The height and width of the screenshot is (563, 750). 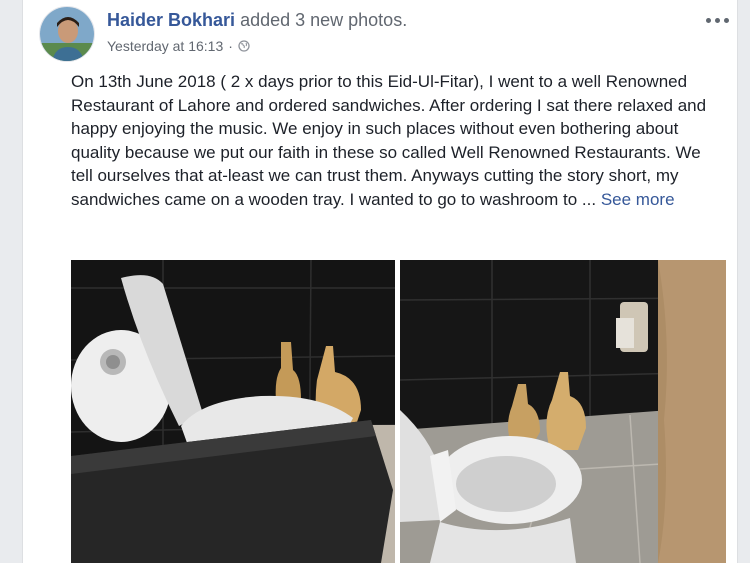 I want to click on avatar-portrait-icon, so click(x=67, y=34).